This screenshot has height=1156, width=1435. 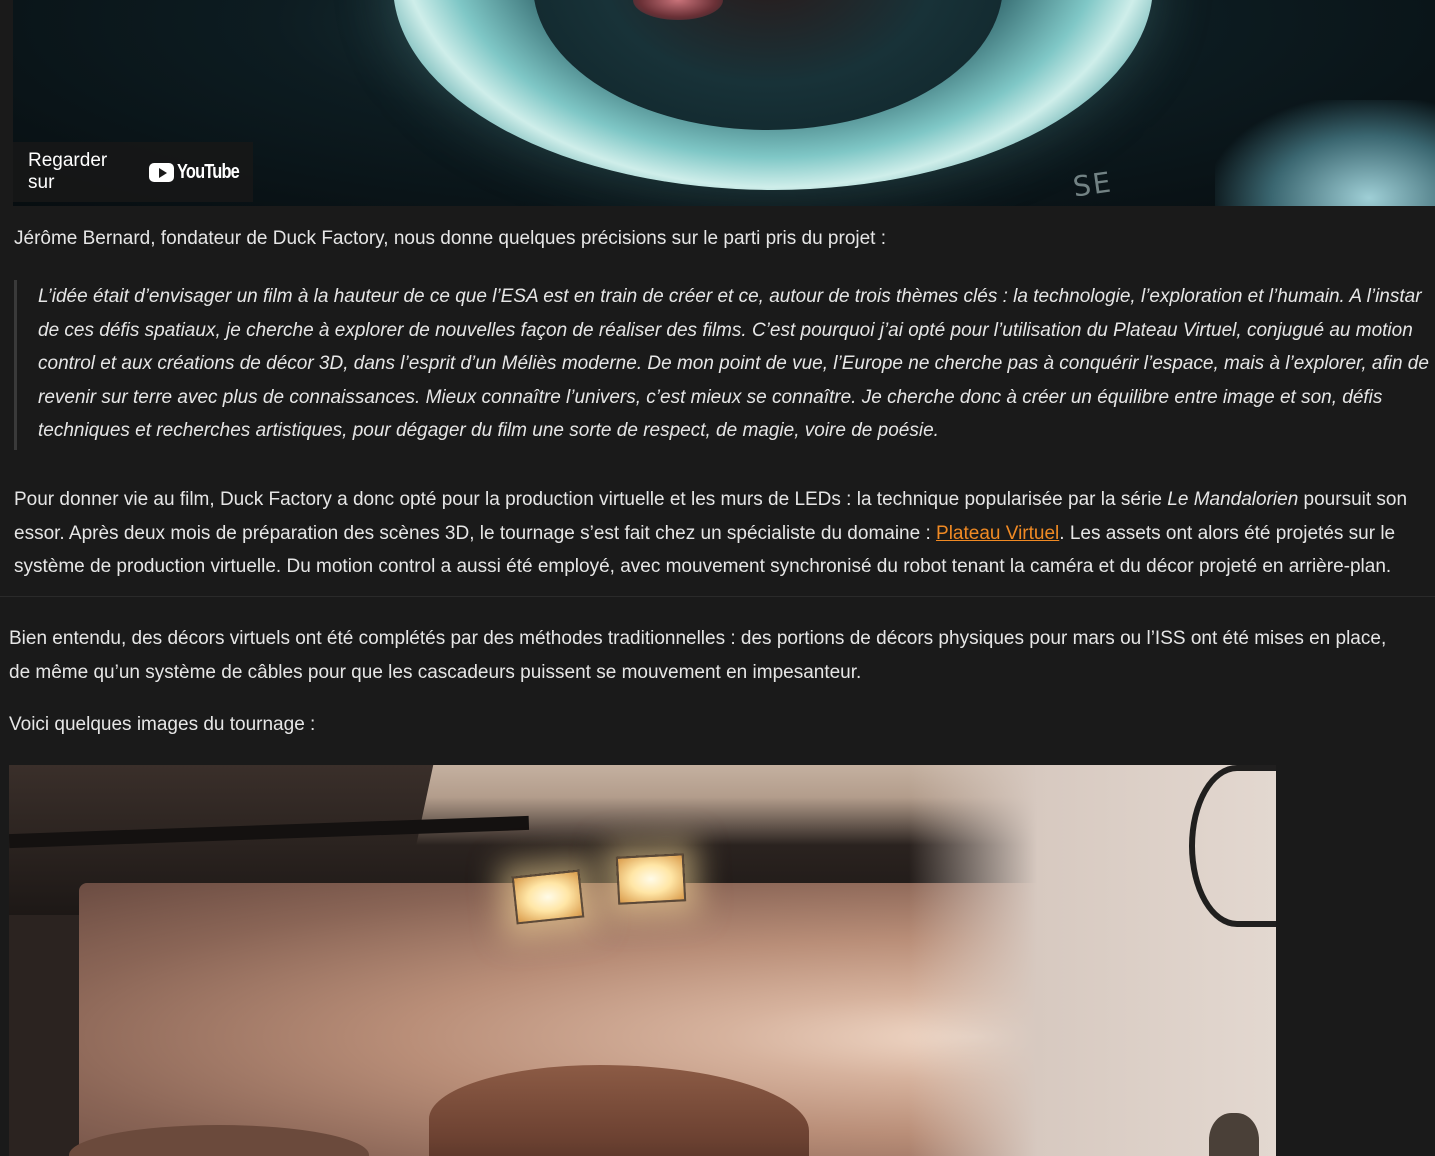 I want to click on text-span: poursuit son, so click(x=1353, y=499).